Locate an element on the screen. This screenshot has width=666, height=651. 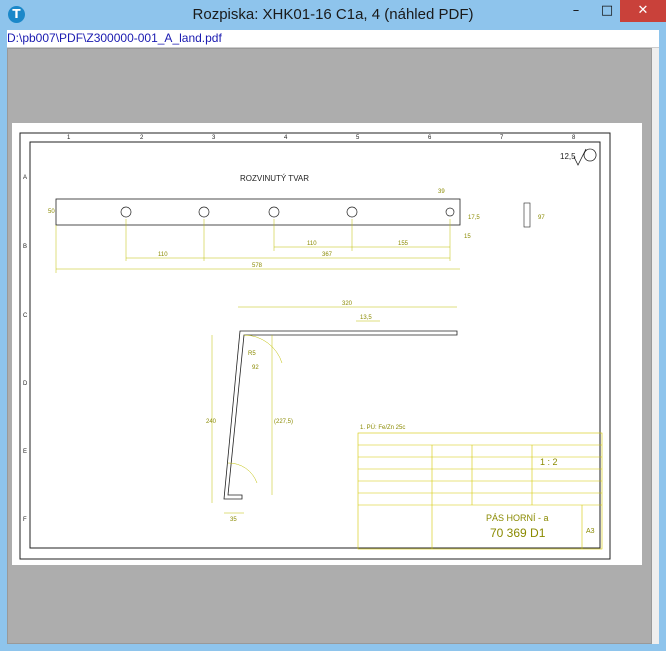
file-path-label: D:\pb007\PDF\Z300000-001_A_land.pdf is located at coordinates (333, 39).